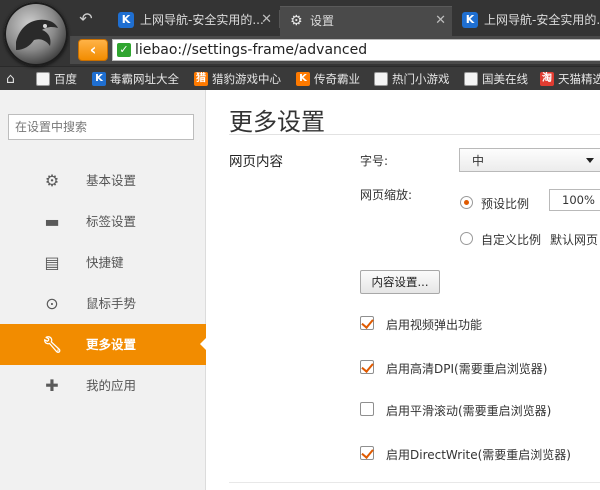 The height and width of the screenshot is (490, 600). I want to click on high-dpi-label: 启用高清DPI(需要重启浏览器), so click(467, 369).